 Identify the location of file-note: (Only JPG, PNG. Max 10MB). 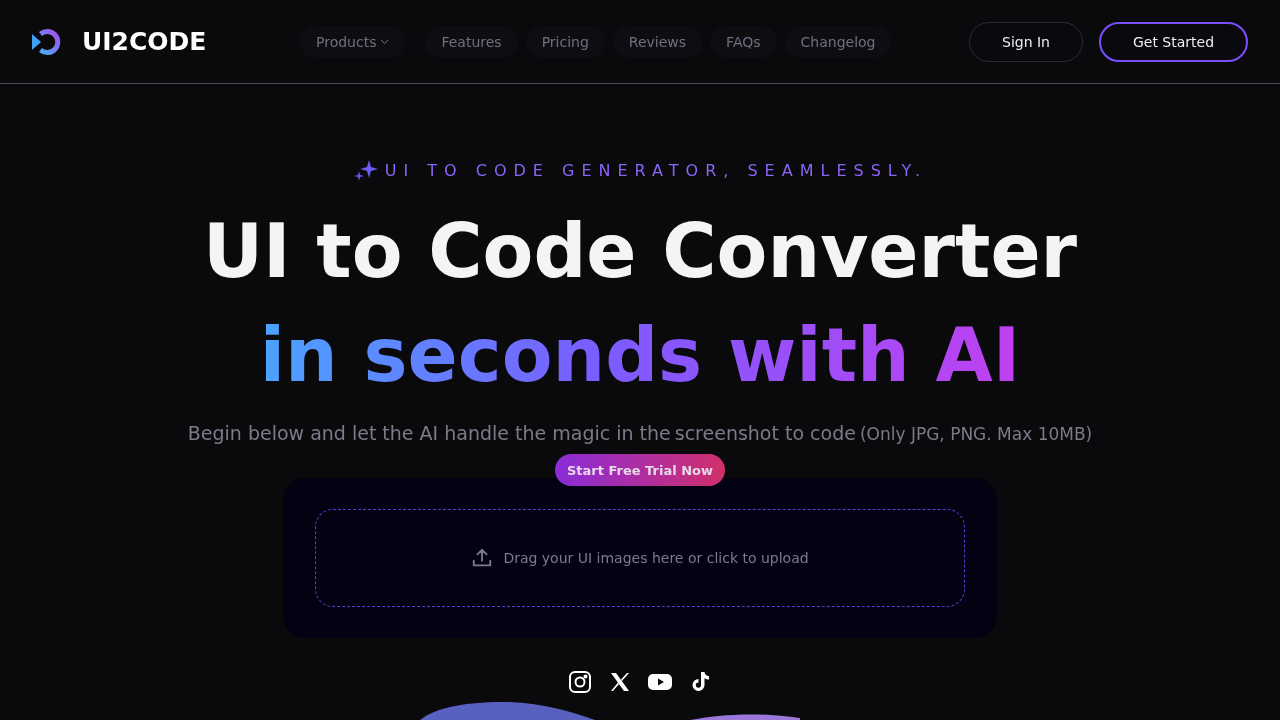
(976, 434).